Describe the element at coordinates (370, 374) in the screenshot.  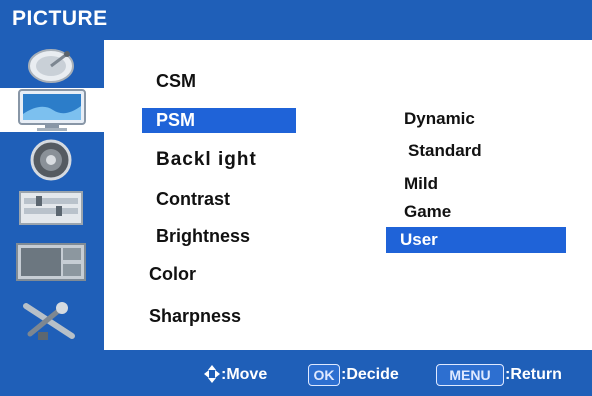
I see `decide-hint: :Decide` at that location.